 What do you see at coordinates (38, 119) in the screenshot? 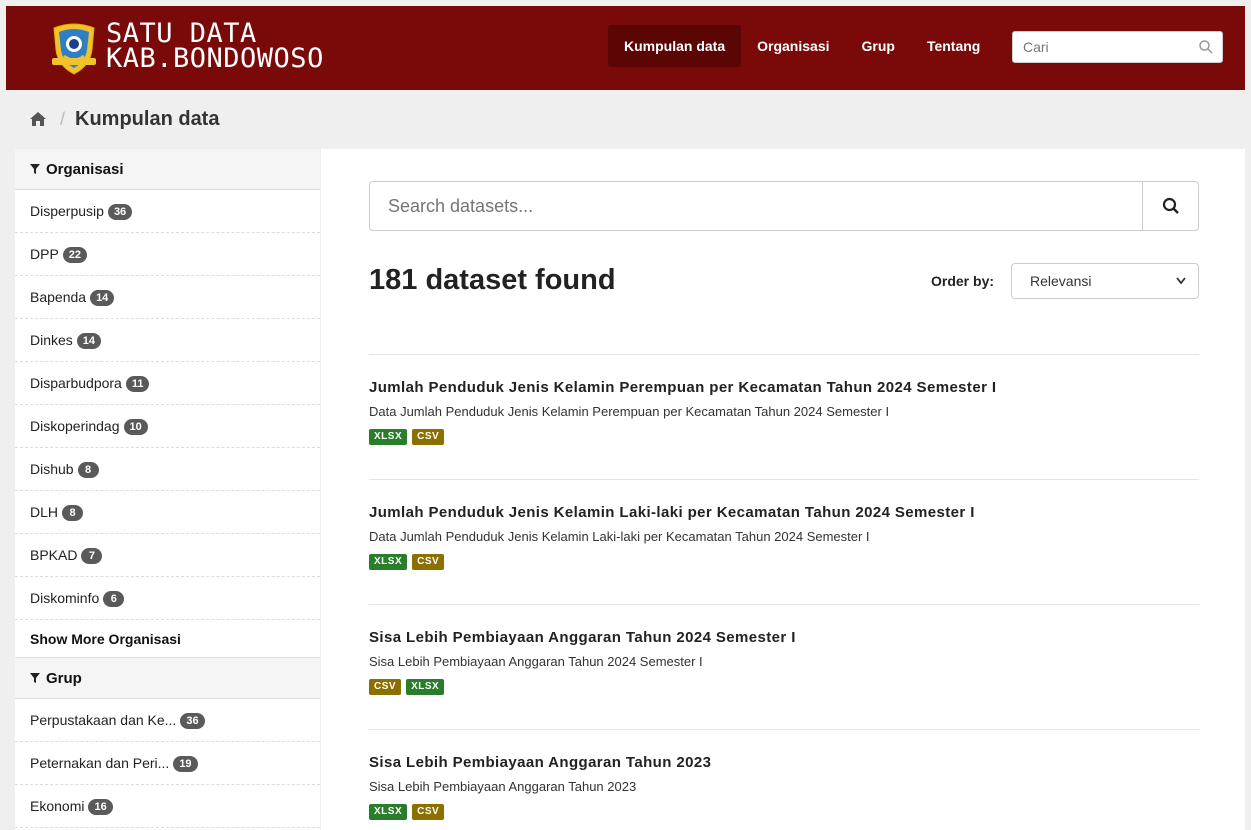
I see `home-icon` at bounding box center [38, 119].